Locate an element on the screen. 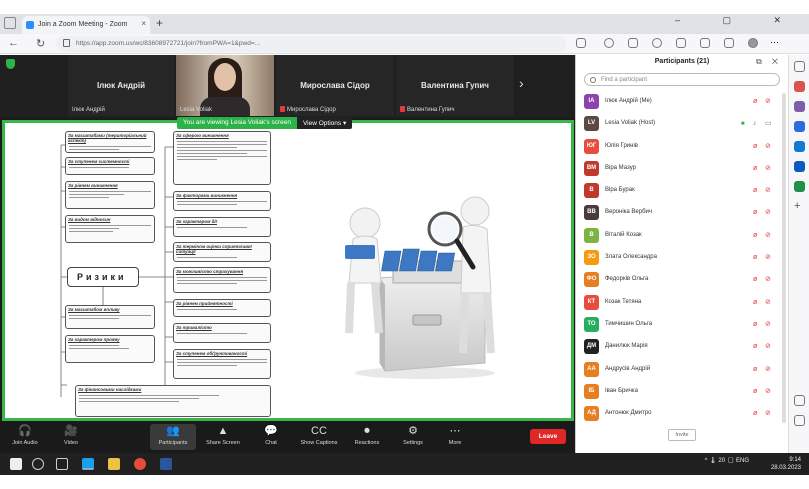 This screenshot has height=489, width=809. tools-icon is located at coordinates (799, 106).